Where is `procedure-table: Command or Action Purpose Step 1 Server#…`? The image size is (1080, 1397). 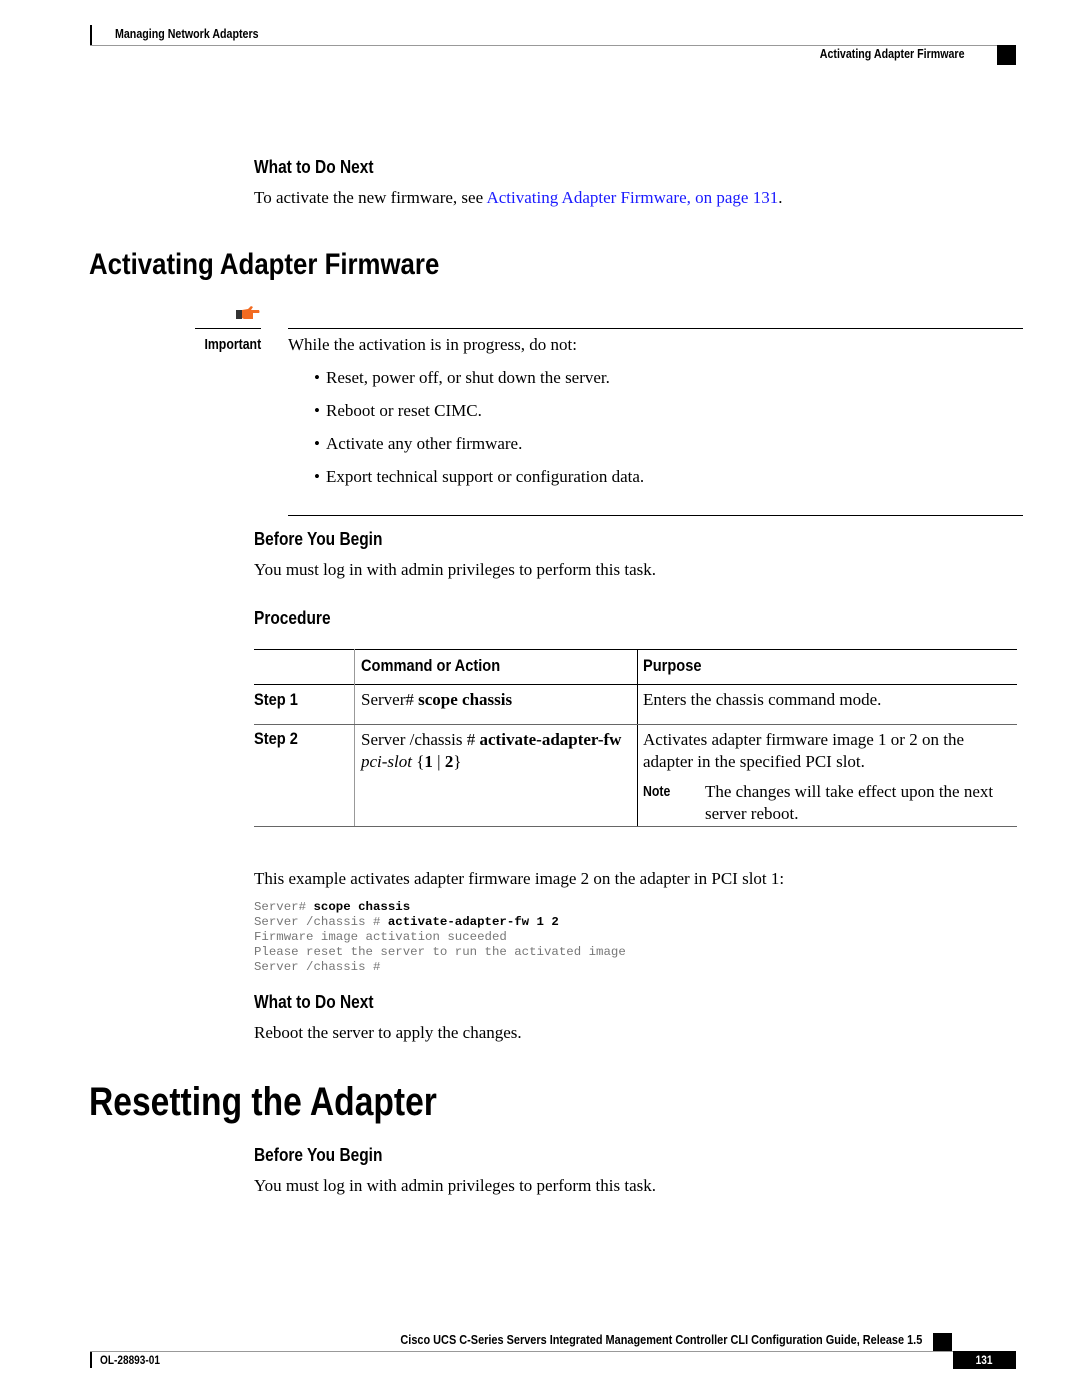 procedure-table: Command or Action Purpose Step 1 Server#… is located at coordinates (635, 738).